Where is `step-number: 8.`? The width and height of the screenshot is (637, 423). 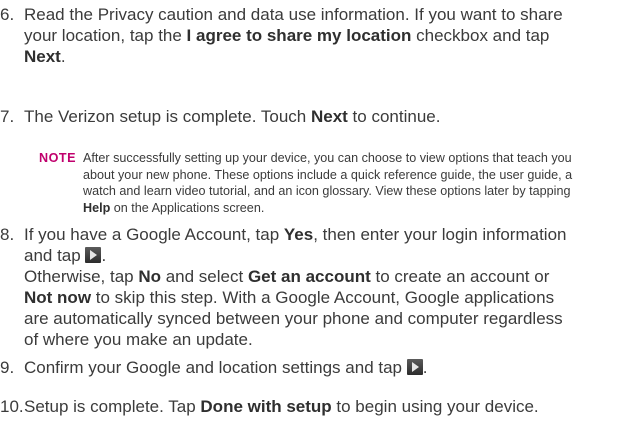
step-number: 8. is located at coordinates (7, 234).